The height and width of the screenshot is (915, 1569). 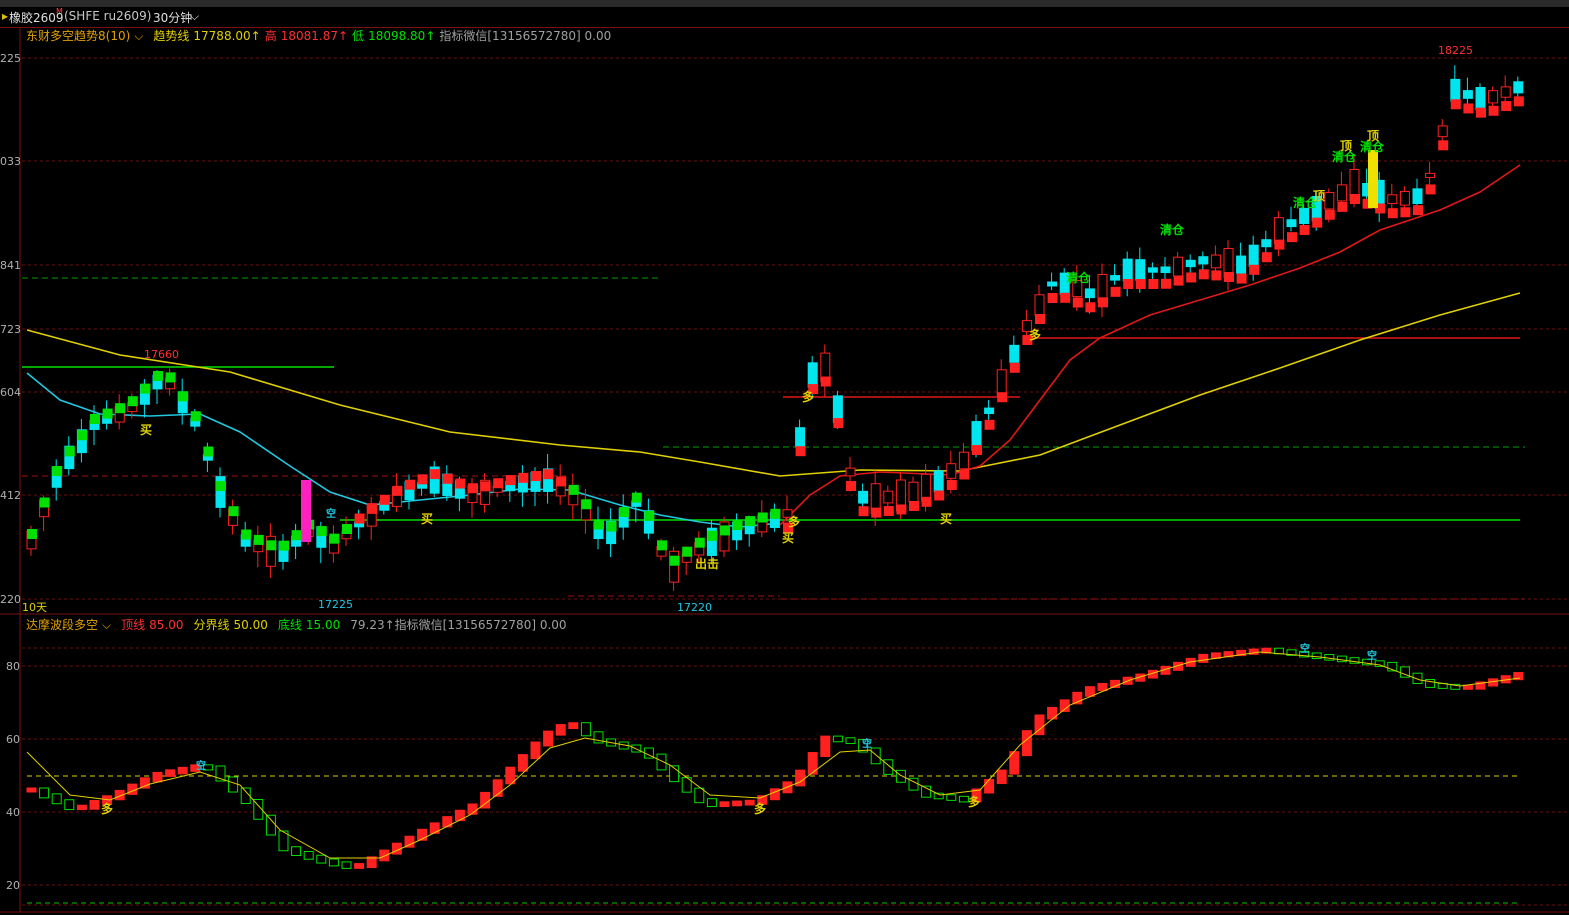 I want to click on y-tick-label: 604, so click(x=10, y=392).